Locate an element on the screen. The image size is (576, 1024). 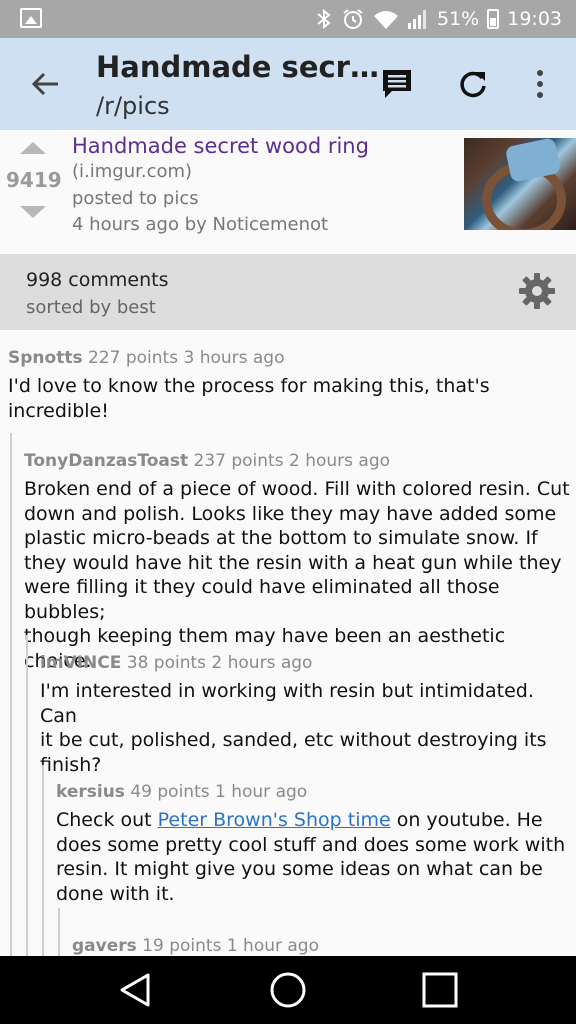
comment-icon is located at coordinates (397, 84).